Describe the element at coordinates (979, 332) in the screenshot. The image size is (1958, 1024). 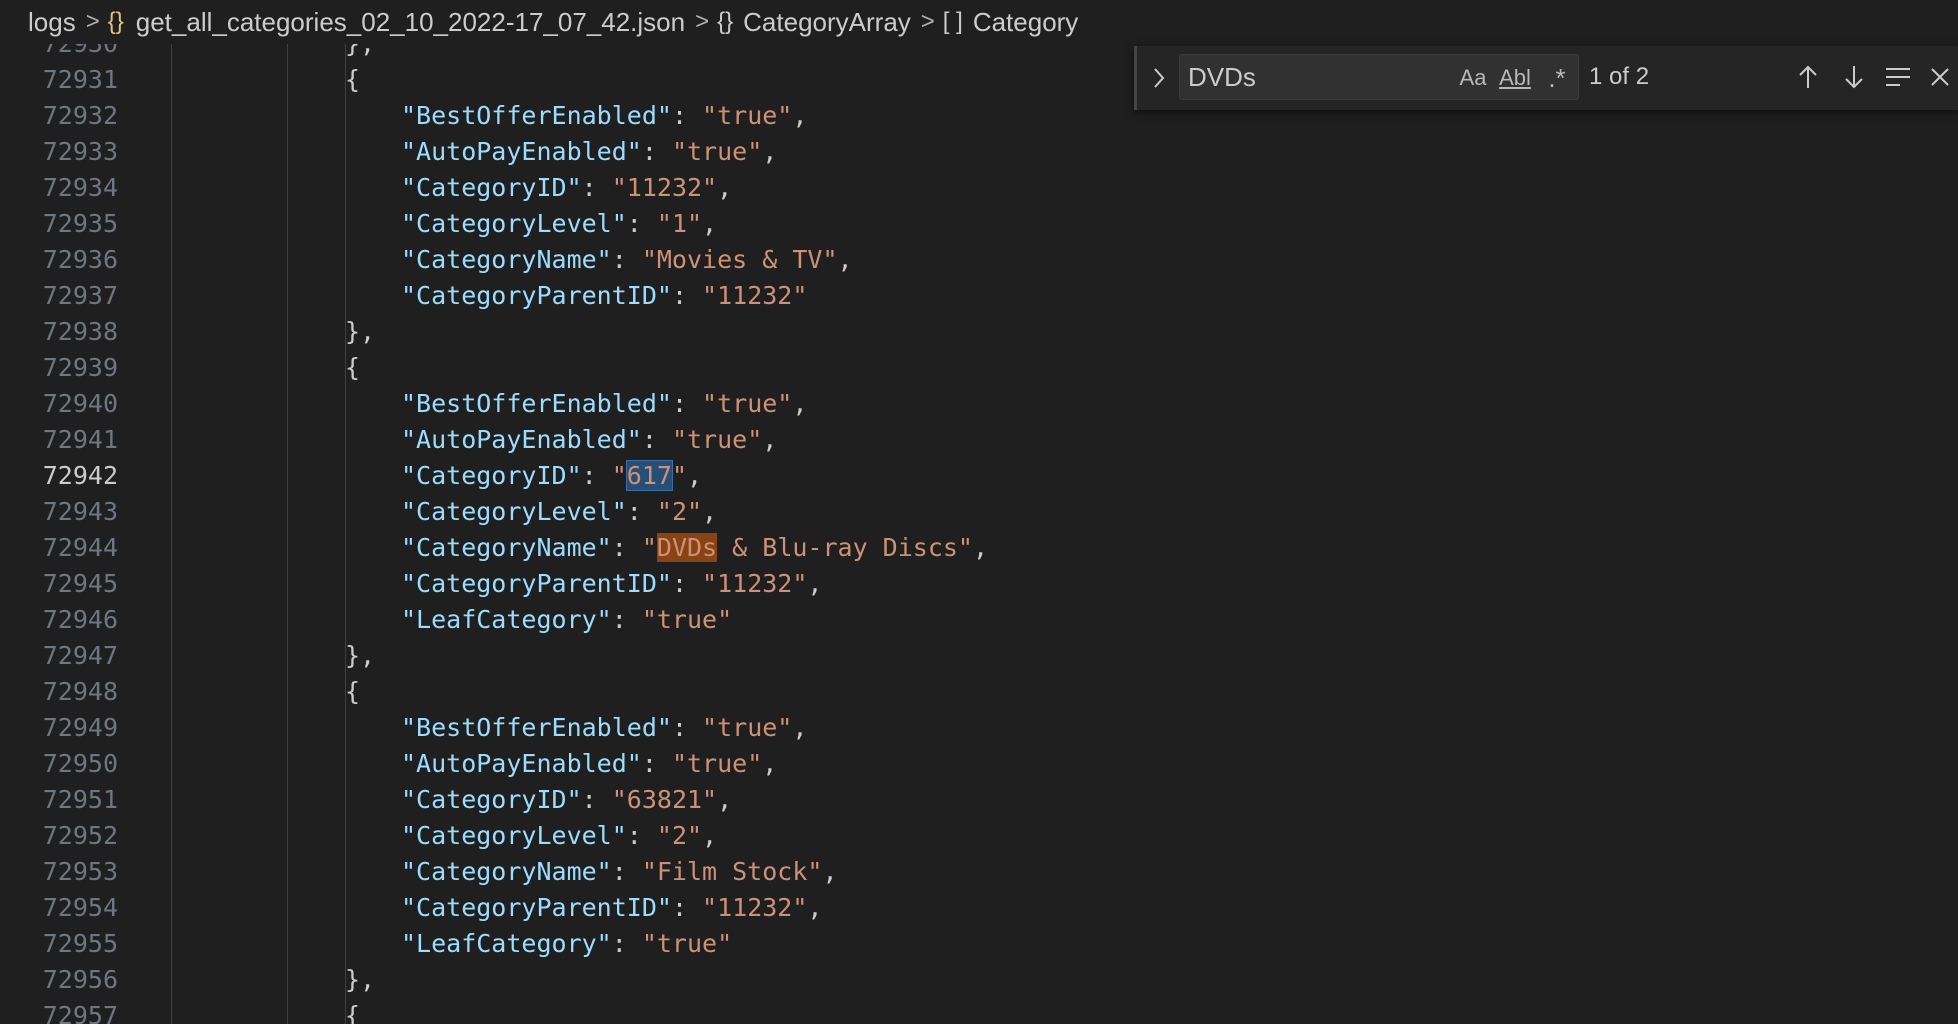
I see `code-line: 72938},` at that location.